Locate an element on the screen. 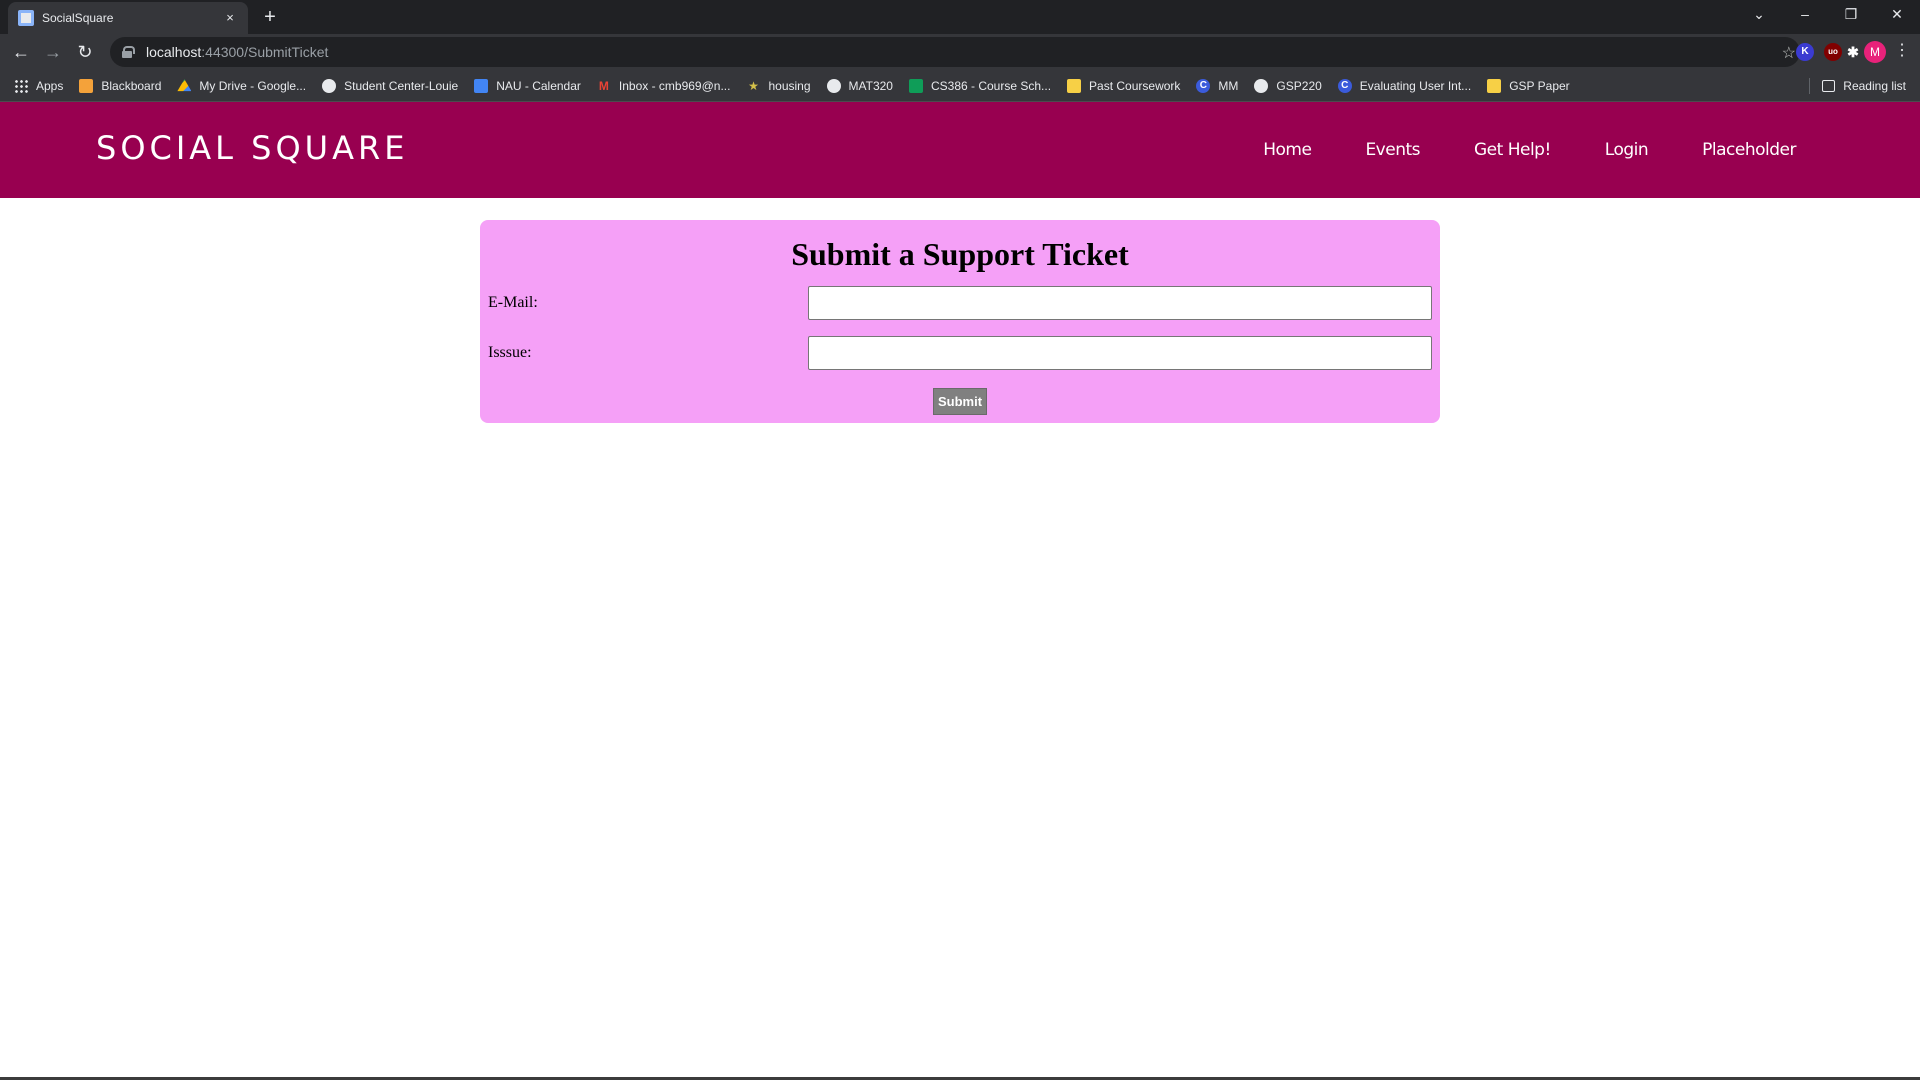 The width and height of the screenshot is (1920, 1080). site-nav: Home Events Get Help! Login Placeholder is located at coordinates (1502, 150).